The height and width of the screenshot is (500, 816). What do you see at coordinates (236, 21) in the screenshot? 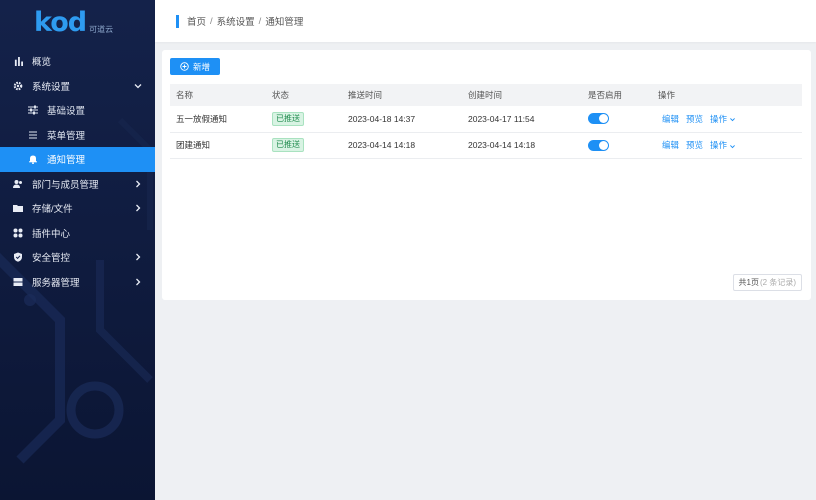
I see `breadcrumb-system-settings: 系统设置` at bounding box center [236, 21].